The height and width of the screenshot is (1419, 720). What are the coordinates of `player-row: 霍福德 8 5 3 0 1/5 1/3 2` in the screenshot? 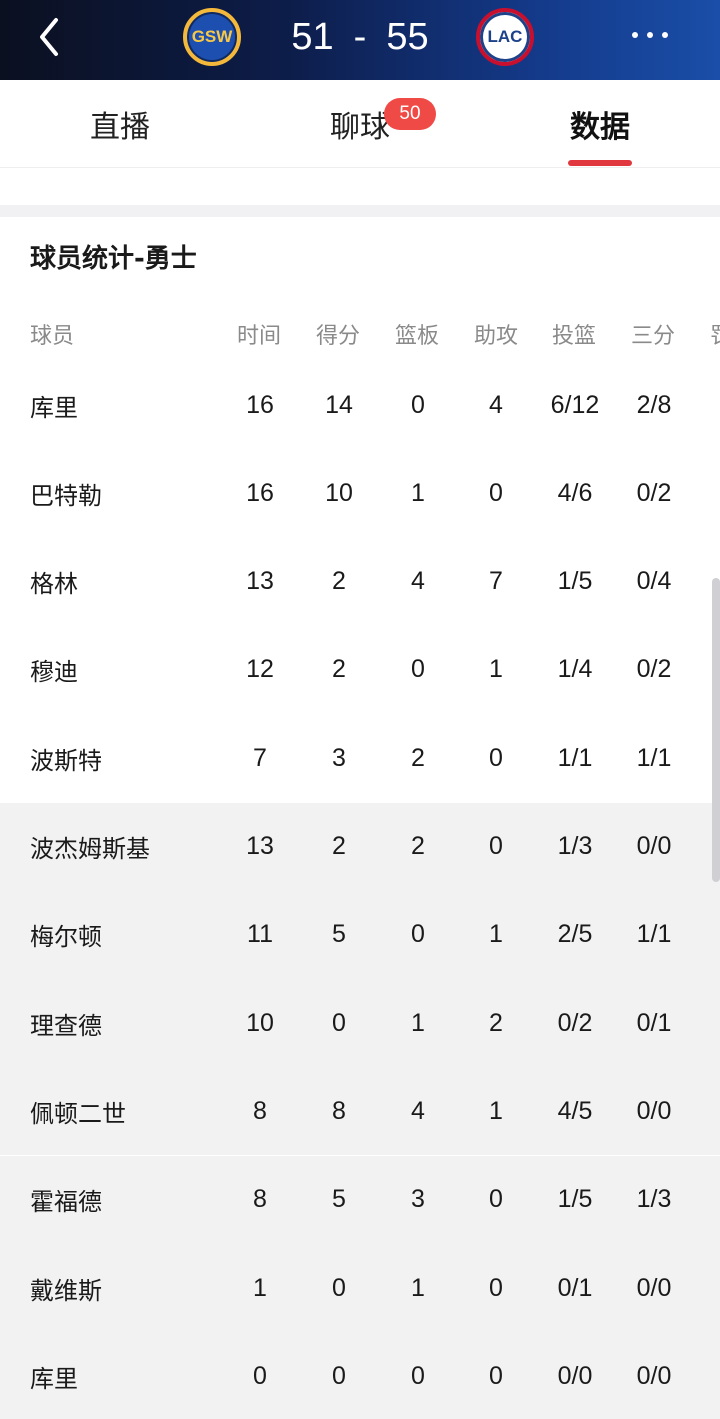 It's located at (360, 1199).